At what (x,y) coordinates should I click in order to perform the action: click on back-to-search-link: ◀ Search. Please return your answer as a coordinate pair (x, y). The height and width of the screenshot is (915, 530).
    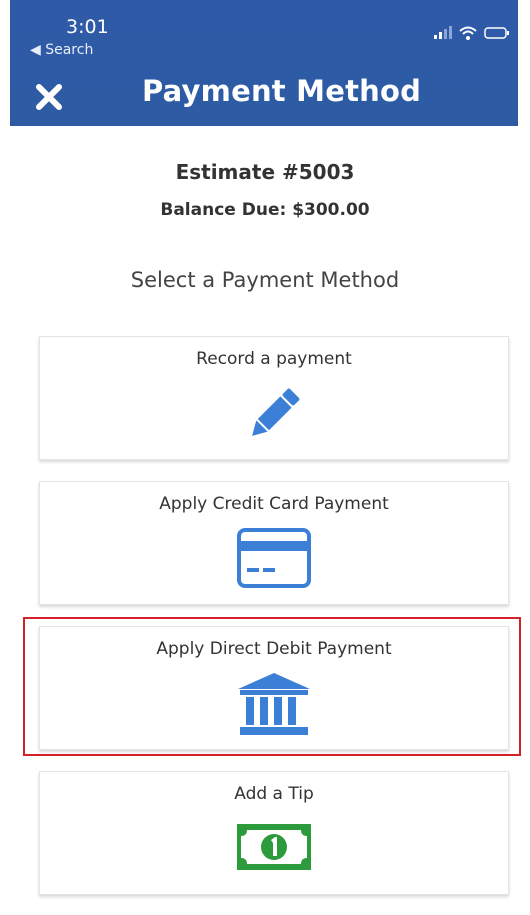
    Looking at the image, I should click on (61, 50).